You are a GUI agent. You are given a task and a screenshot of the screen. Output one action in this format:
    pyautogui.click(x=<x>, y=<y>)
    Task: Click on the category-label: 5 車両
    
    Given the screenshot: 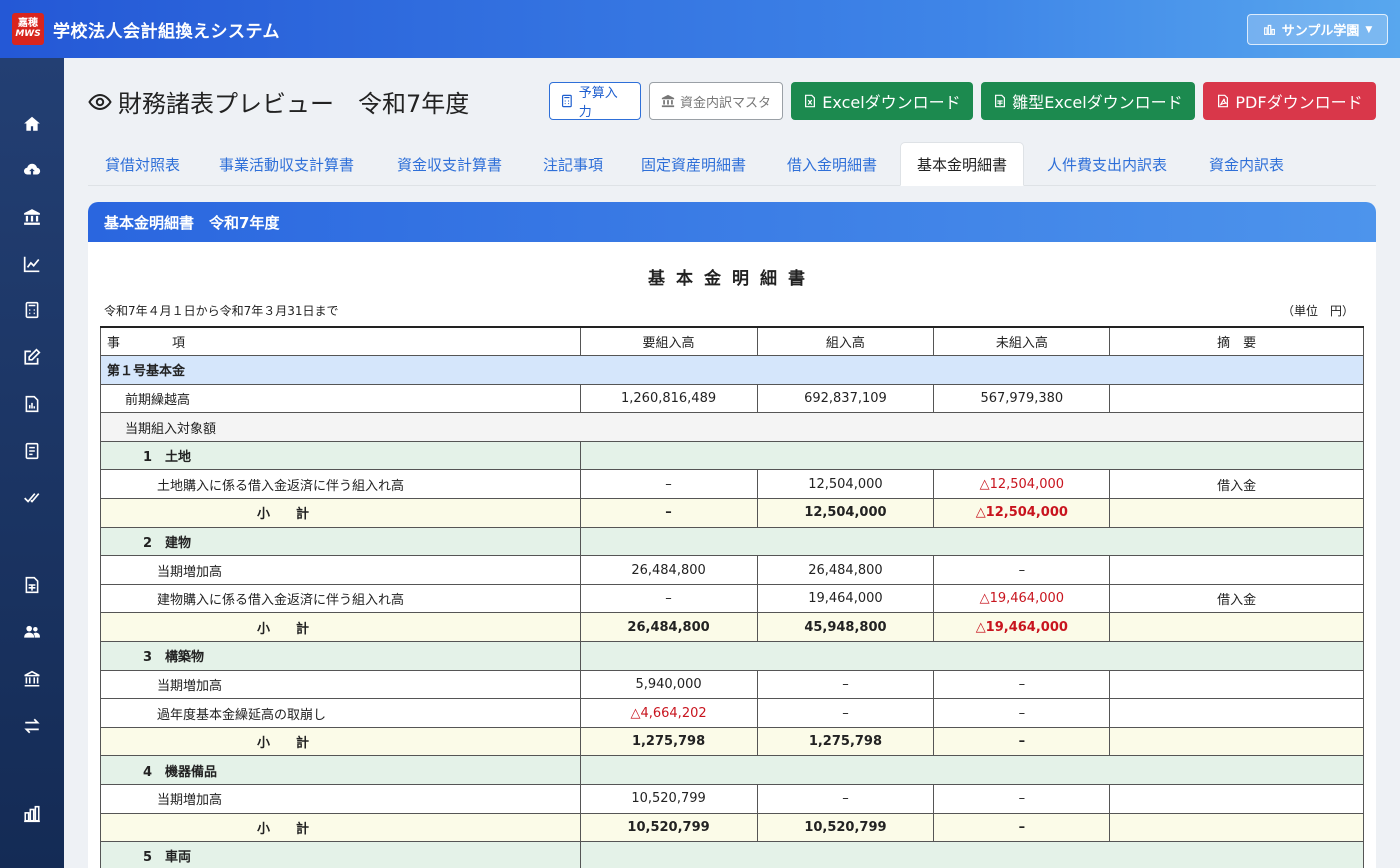 What is the action you would take?
    pyautogui.click(x=340, y=854)
    